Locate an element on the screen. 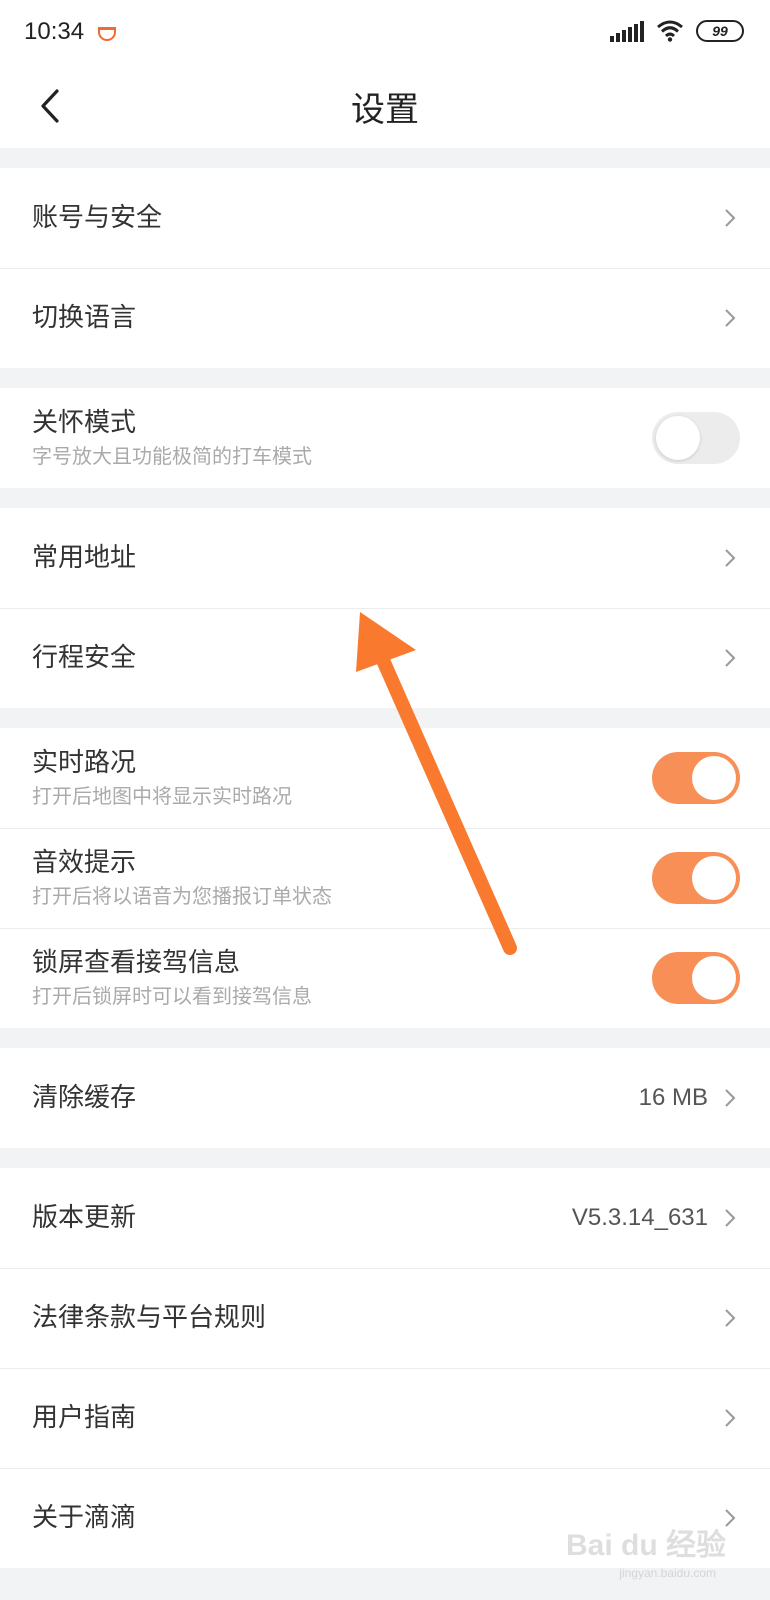 Image resolution: width=770 pixels, height=1600 pixels. row-description: 字号放大且功能极简的打车模式 is located at coordinates (172, 456).